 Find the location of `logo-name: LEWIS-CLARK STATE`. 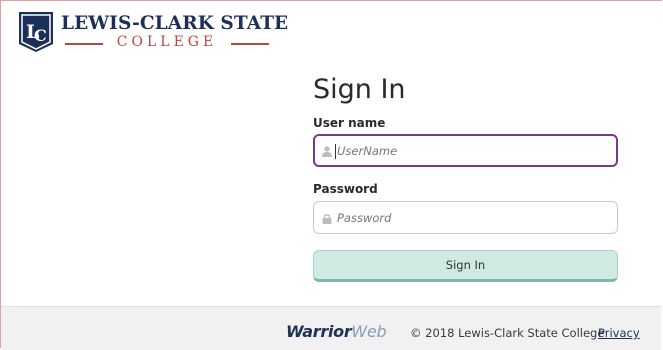

logo-name: LEWIS-CLARK STATE is located at coordinates (175, 23).